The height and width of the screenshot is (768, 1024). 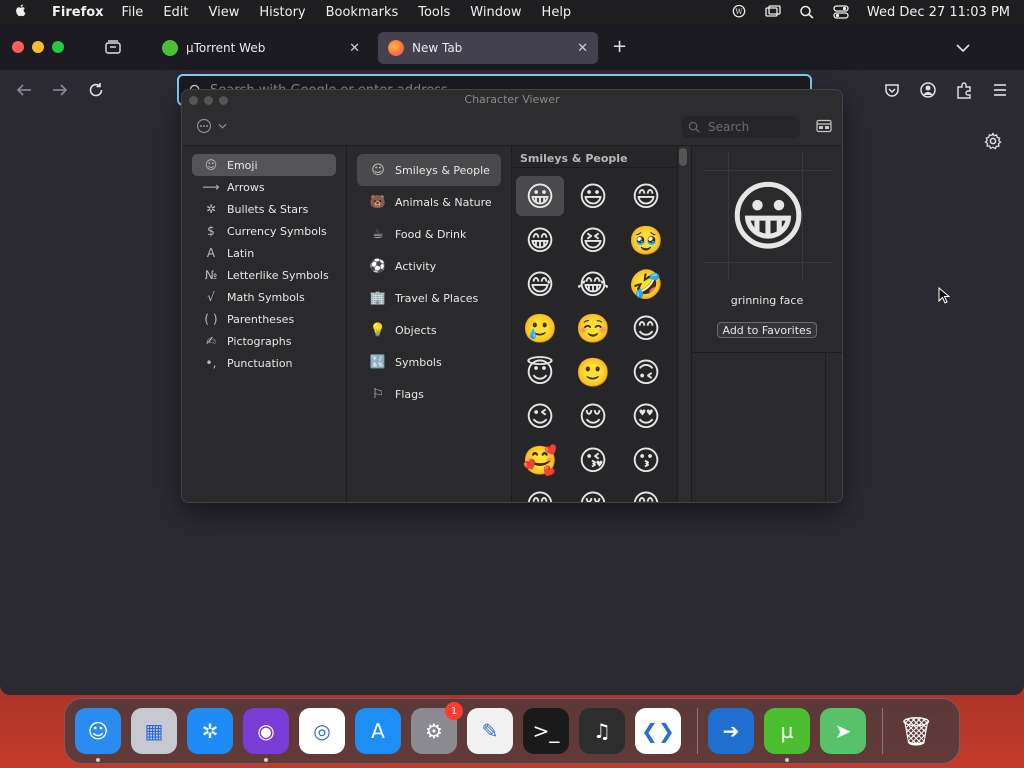 I want to click on emoji-cell: 😙, so click(x=540, y=493).